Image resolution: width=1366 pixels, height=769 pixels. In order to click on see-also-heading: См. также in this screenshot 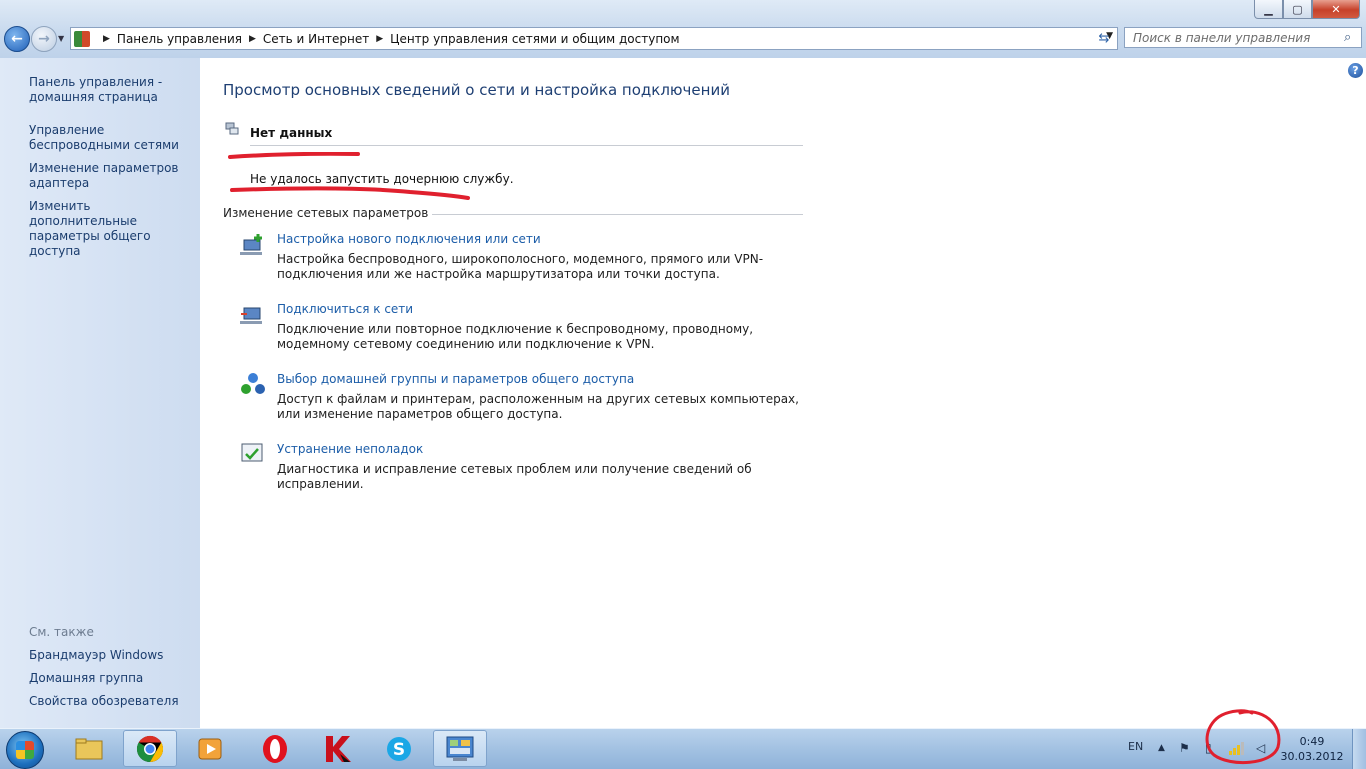, I will do `click(61, 632)`.